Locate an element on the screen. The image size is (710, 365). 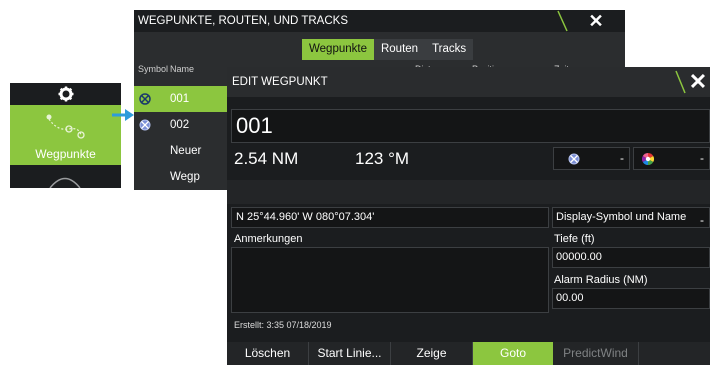
color-wheel-icon is located at coordinates (648, 159).